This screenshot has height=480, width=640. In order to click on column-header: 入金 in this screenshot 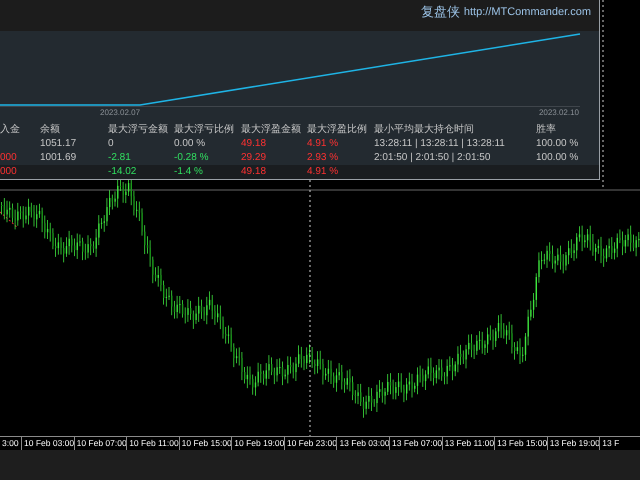, I will do `click(10, 129)`.